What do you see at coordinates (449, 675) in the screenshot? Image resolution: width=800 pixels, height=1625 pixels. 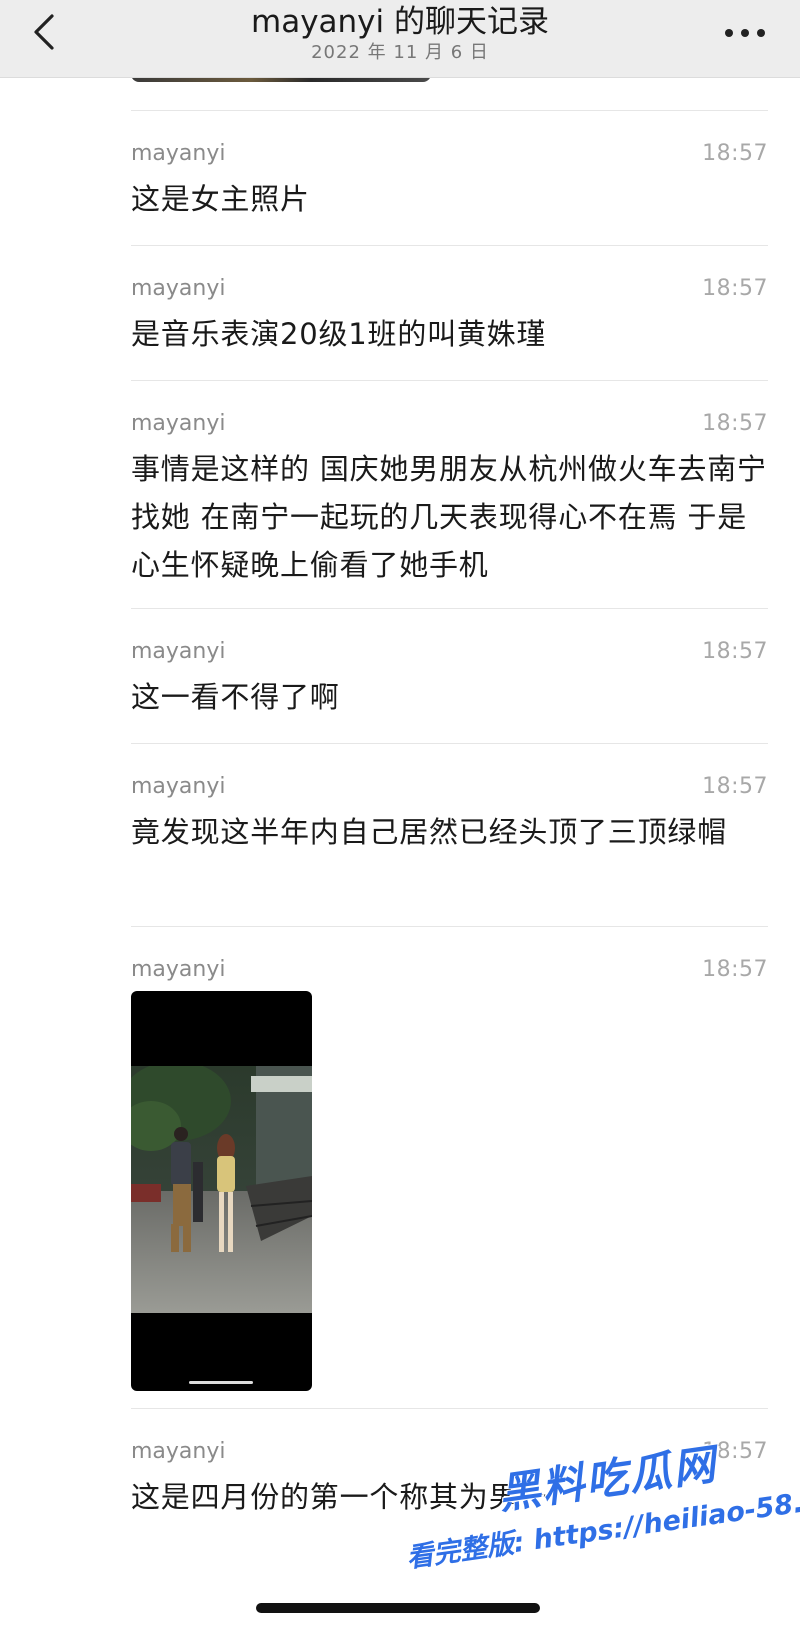 I see `message-item: mayanyi 18:57 这一看不得了啊` at bounding box center [449, 675].